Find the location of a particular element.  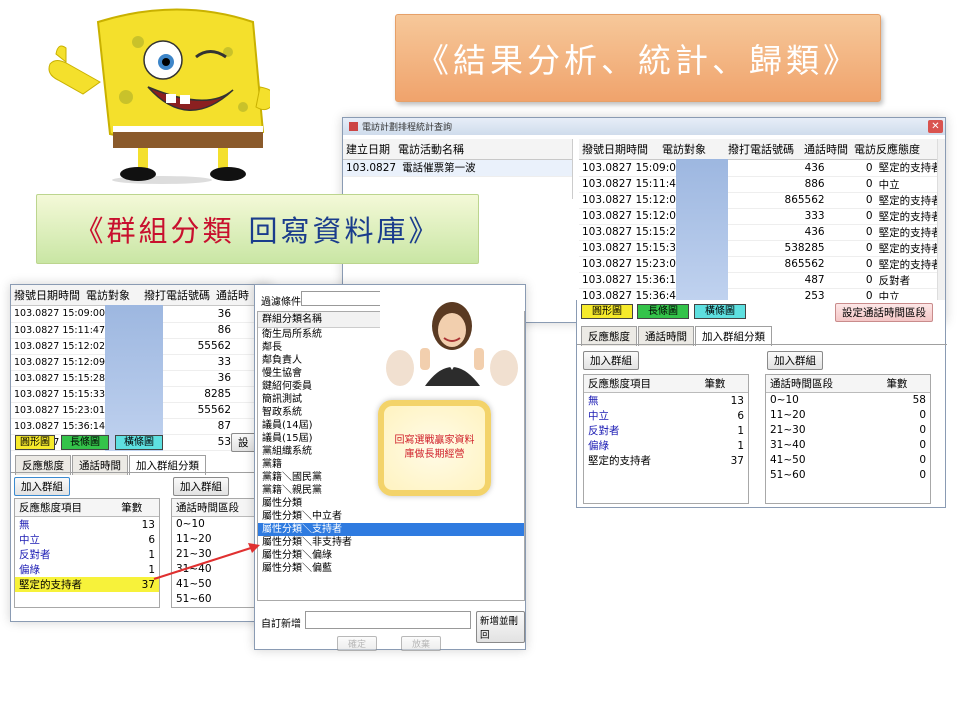

title-banner: 《結果分析、統計、歸類》 is located at coordinates (638, 58).